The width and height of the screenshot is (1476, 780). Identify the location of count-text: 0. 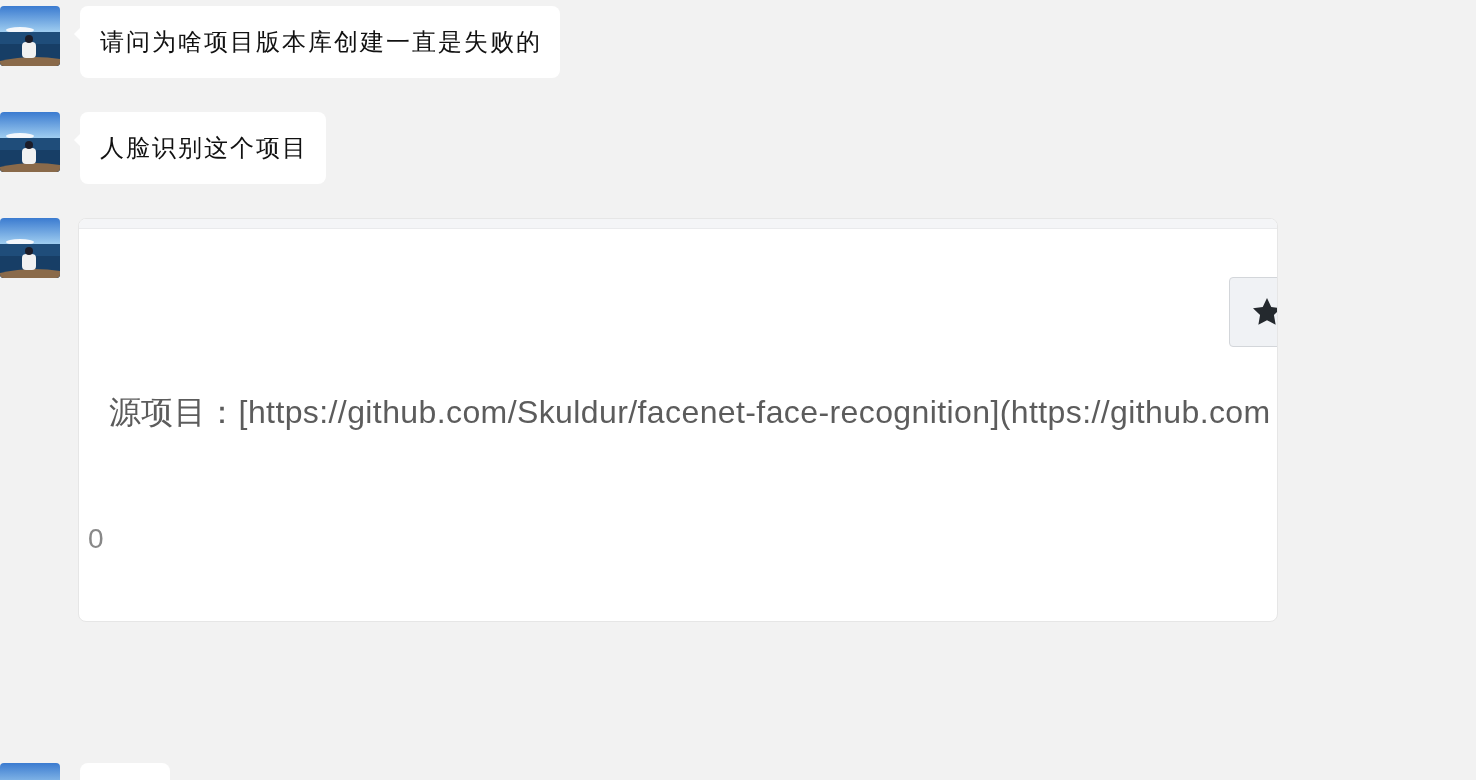
(96, 539).